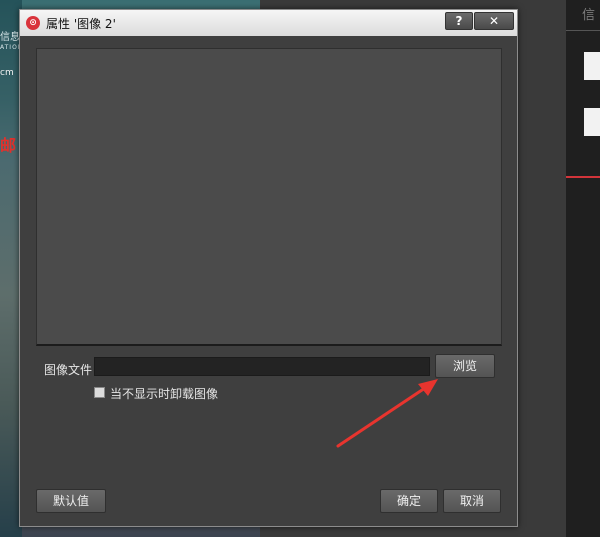 This screenshot has height=537, width=600. I want to click on image-file-label: 图像文件, so click(68, 370).